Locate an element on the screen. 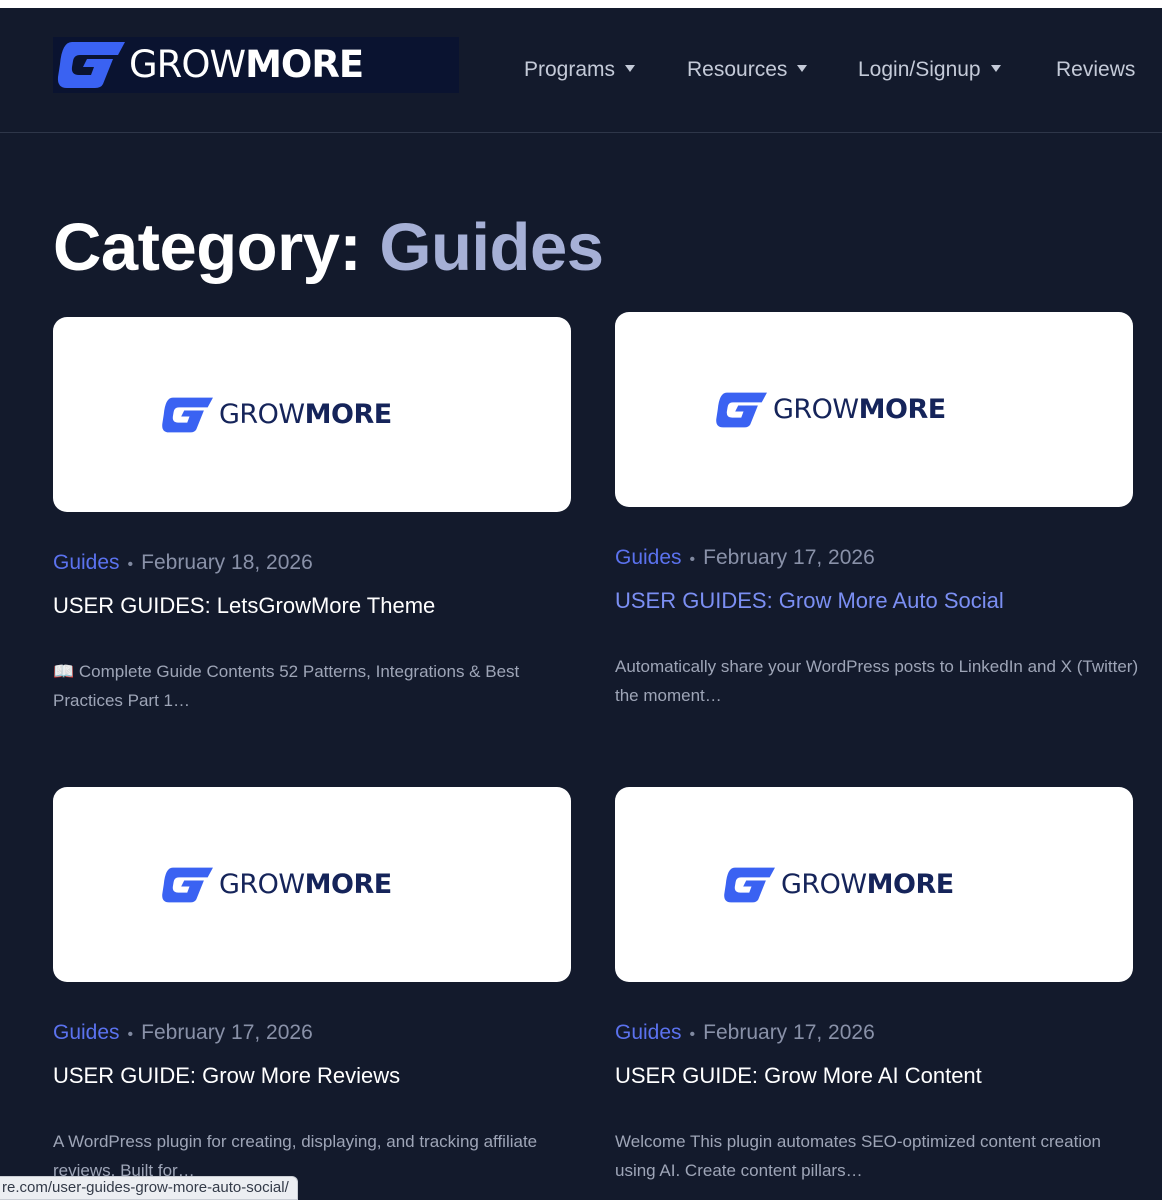  nav-login-signup-label: Login/Signup is located at coordinates (919, 69).